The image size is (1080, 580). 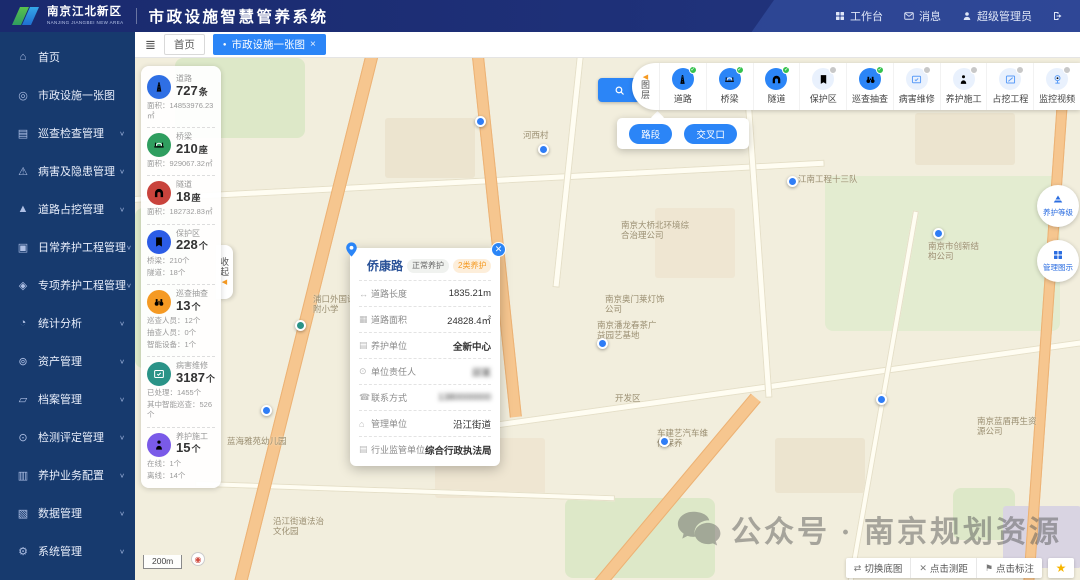 I want to click on popup-title: 侨康路, so click(x=385, y=266).